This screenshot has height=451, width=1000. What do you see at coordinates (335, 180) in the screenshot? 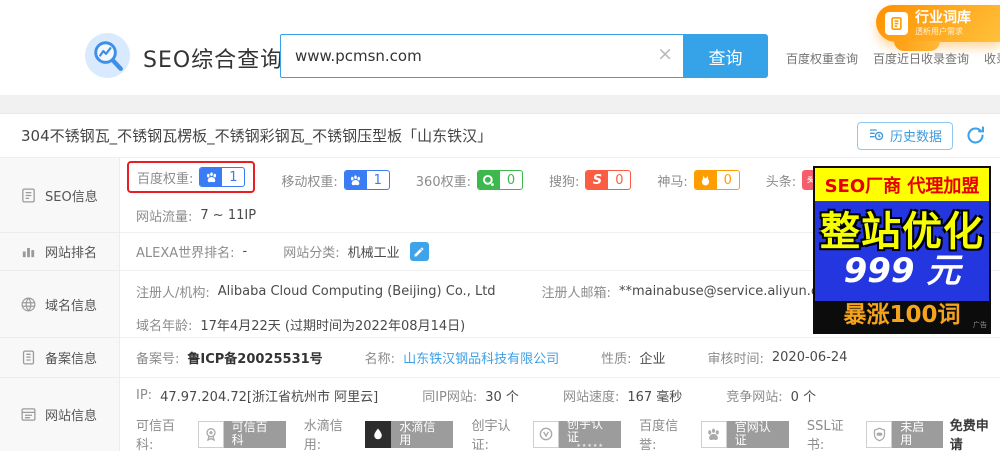
I see `mobile-weight-item: 移动权重: 1` at bounding box center [335, 180].